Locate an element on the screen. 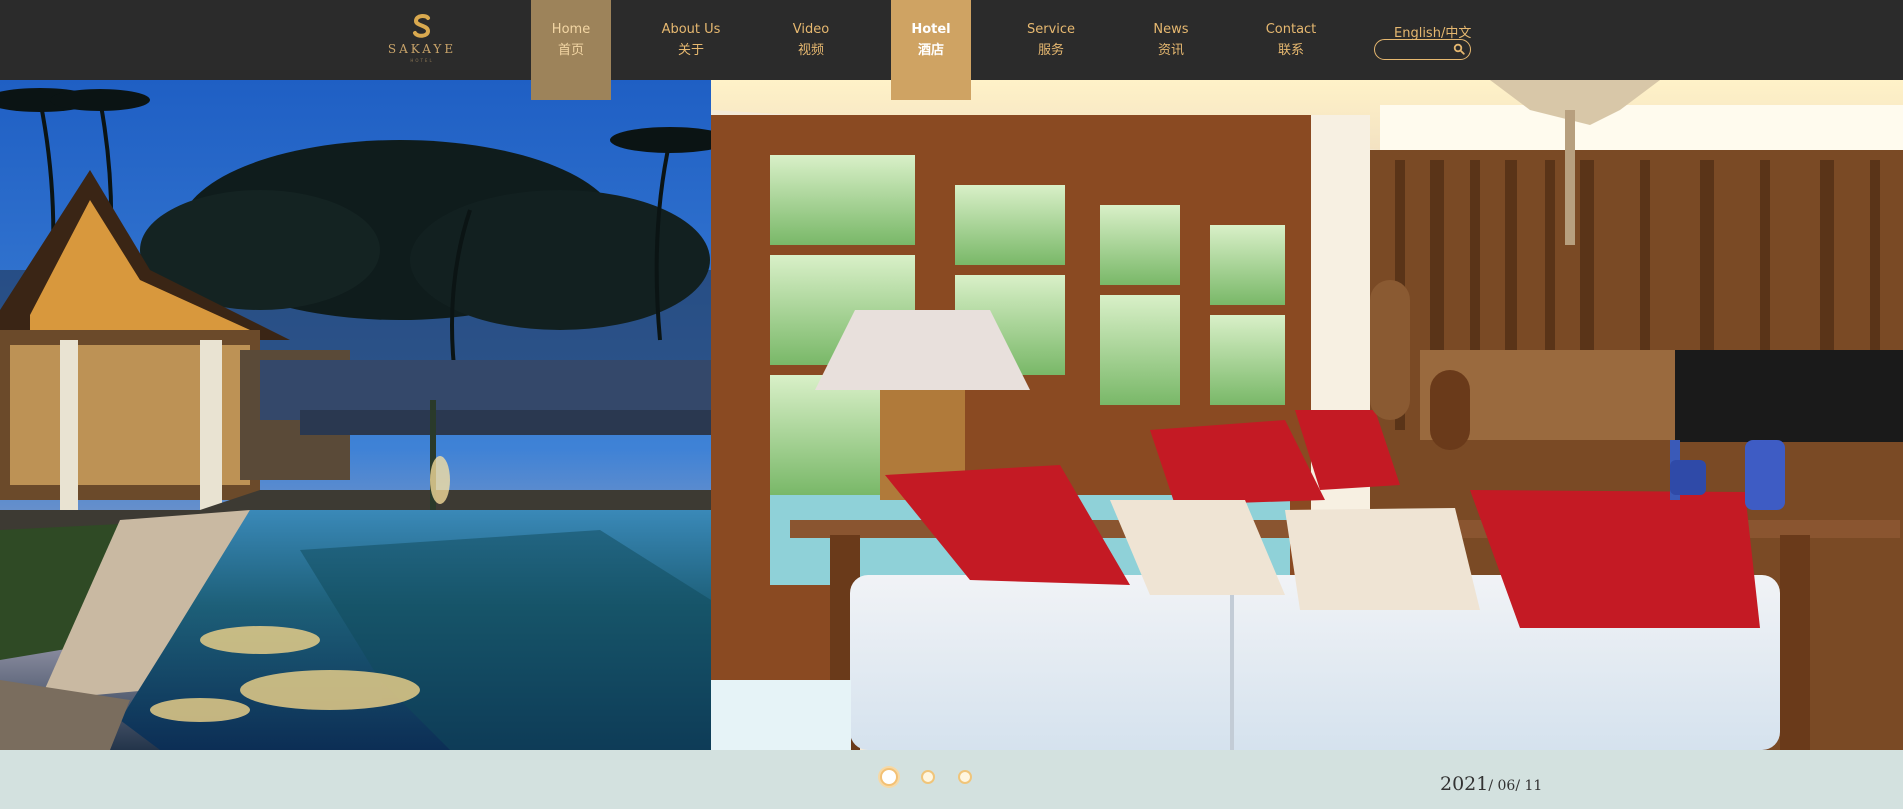  nav-hotel: Hotel 酒店 is located at coordinates (931, 50).